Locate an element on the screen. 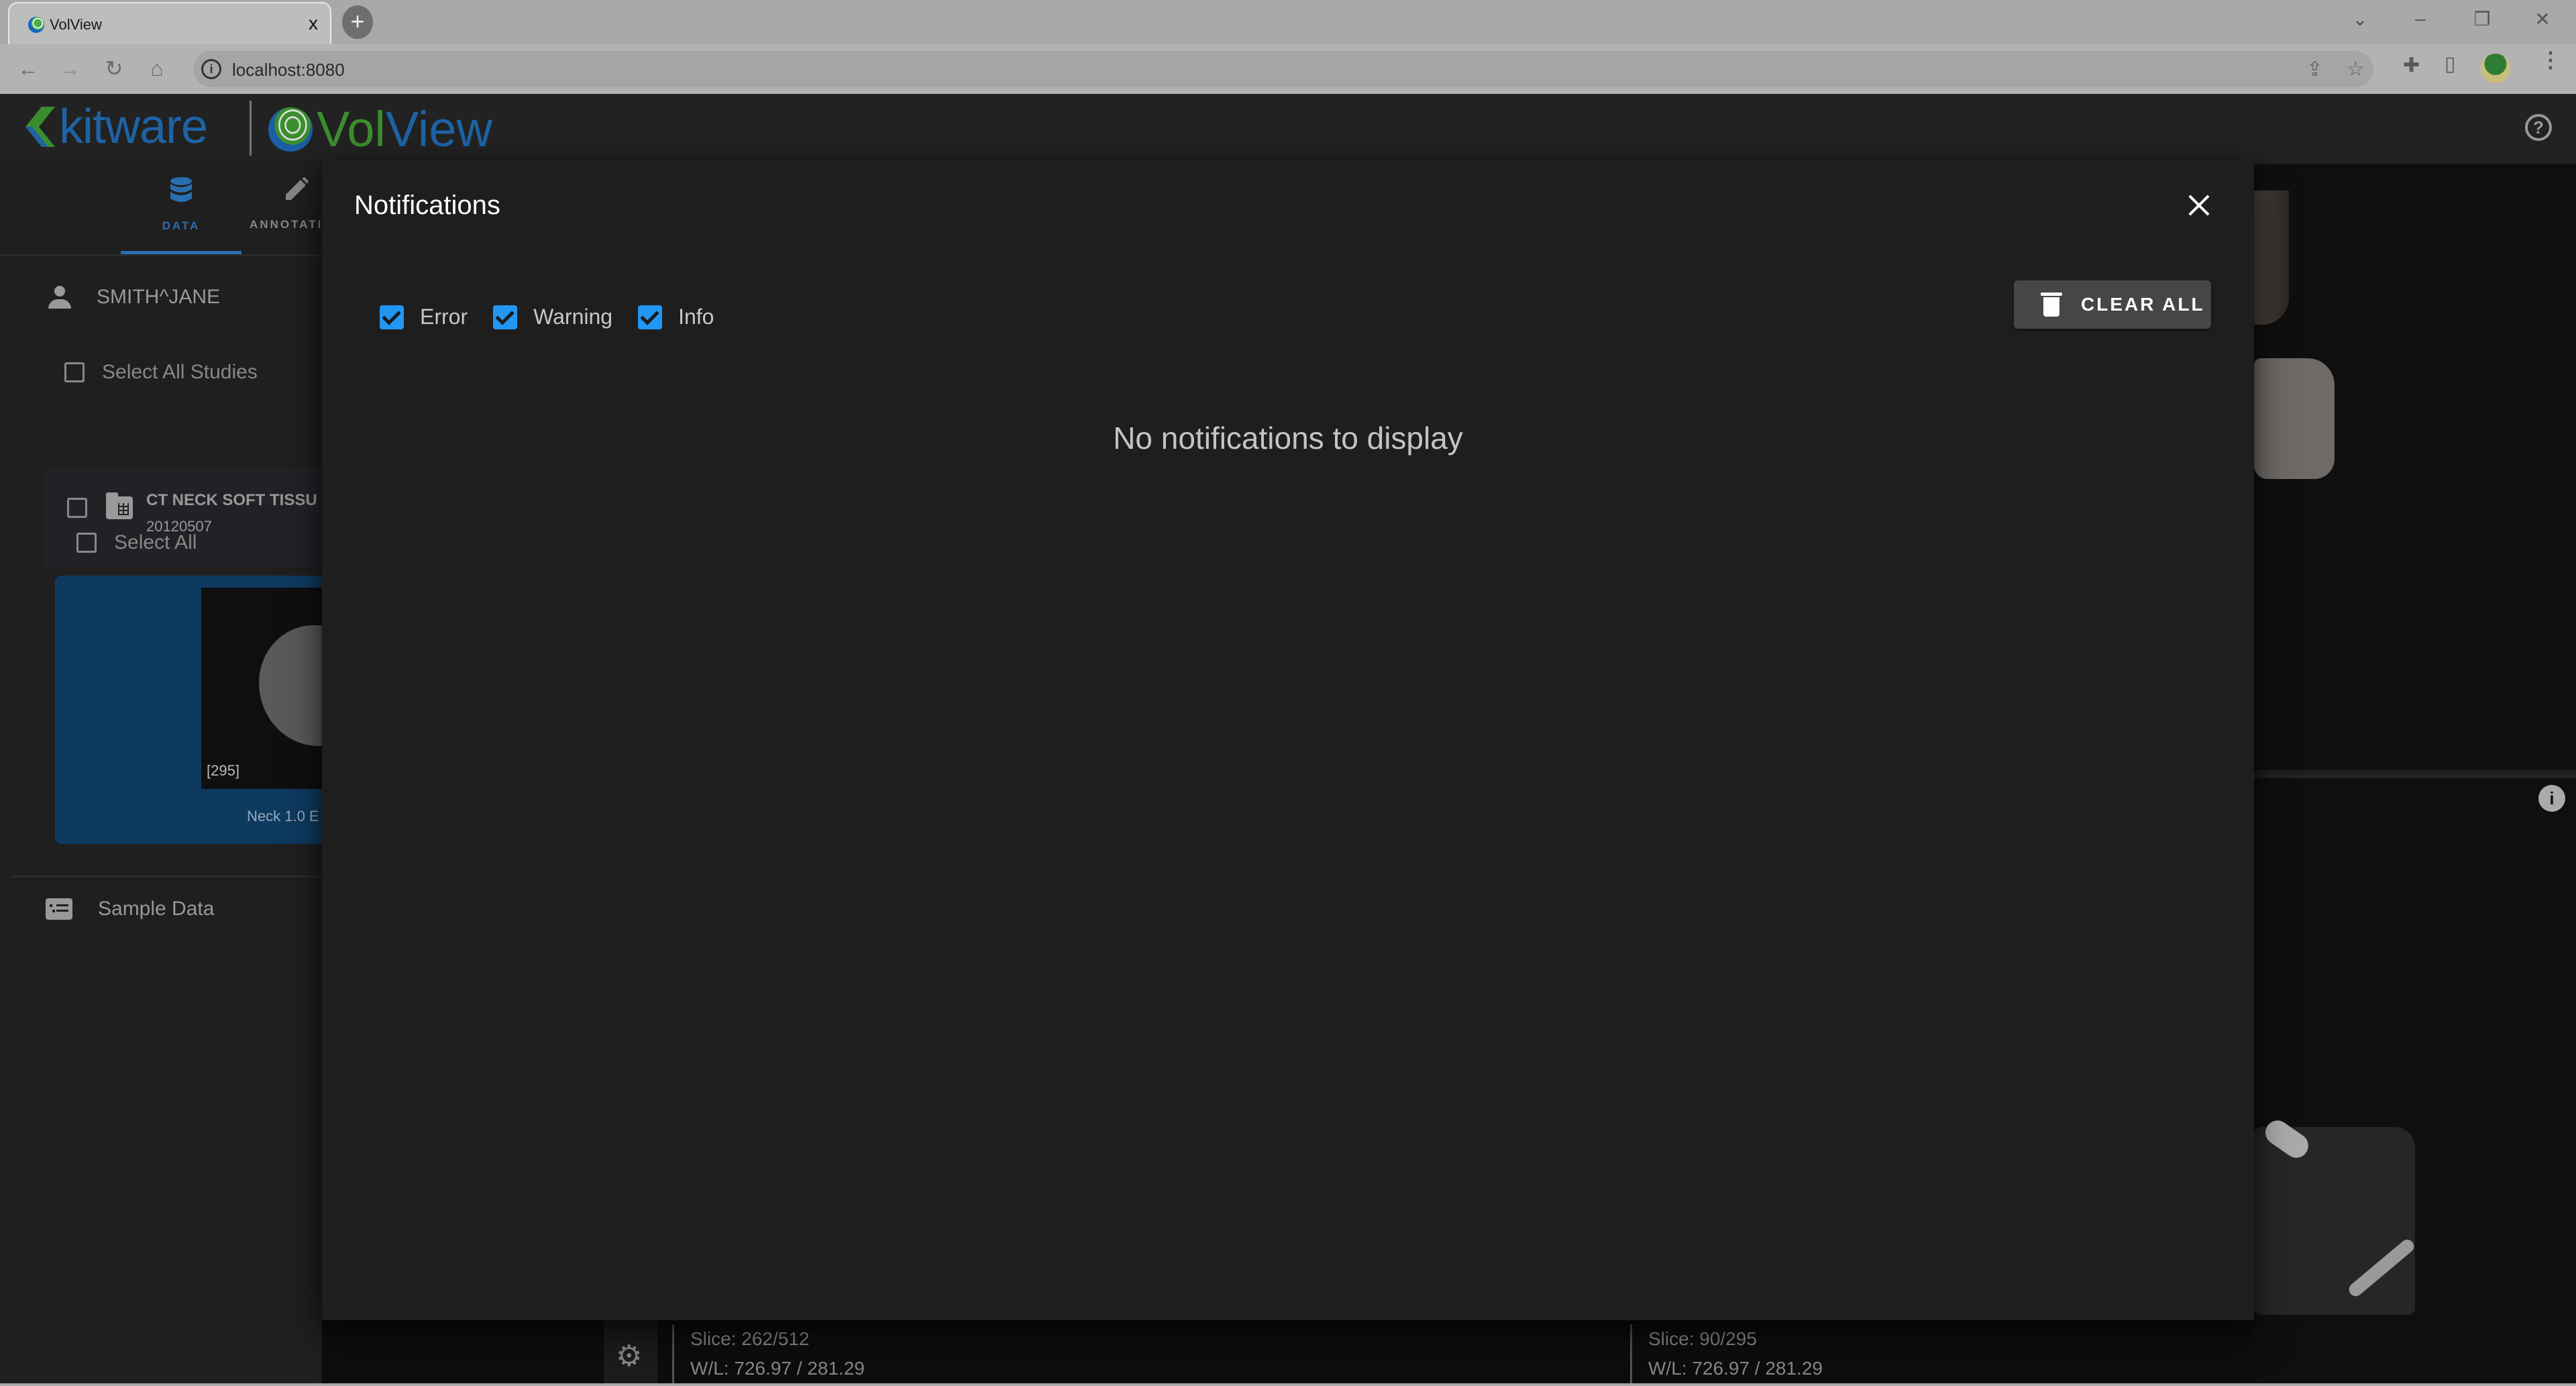 The width and height of the screenshot is (2576, 1386). filter-error-label: Error is located at coordinates (444, 317).